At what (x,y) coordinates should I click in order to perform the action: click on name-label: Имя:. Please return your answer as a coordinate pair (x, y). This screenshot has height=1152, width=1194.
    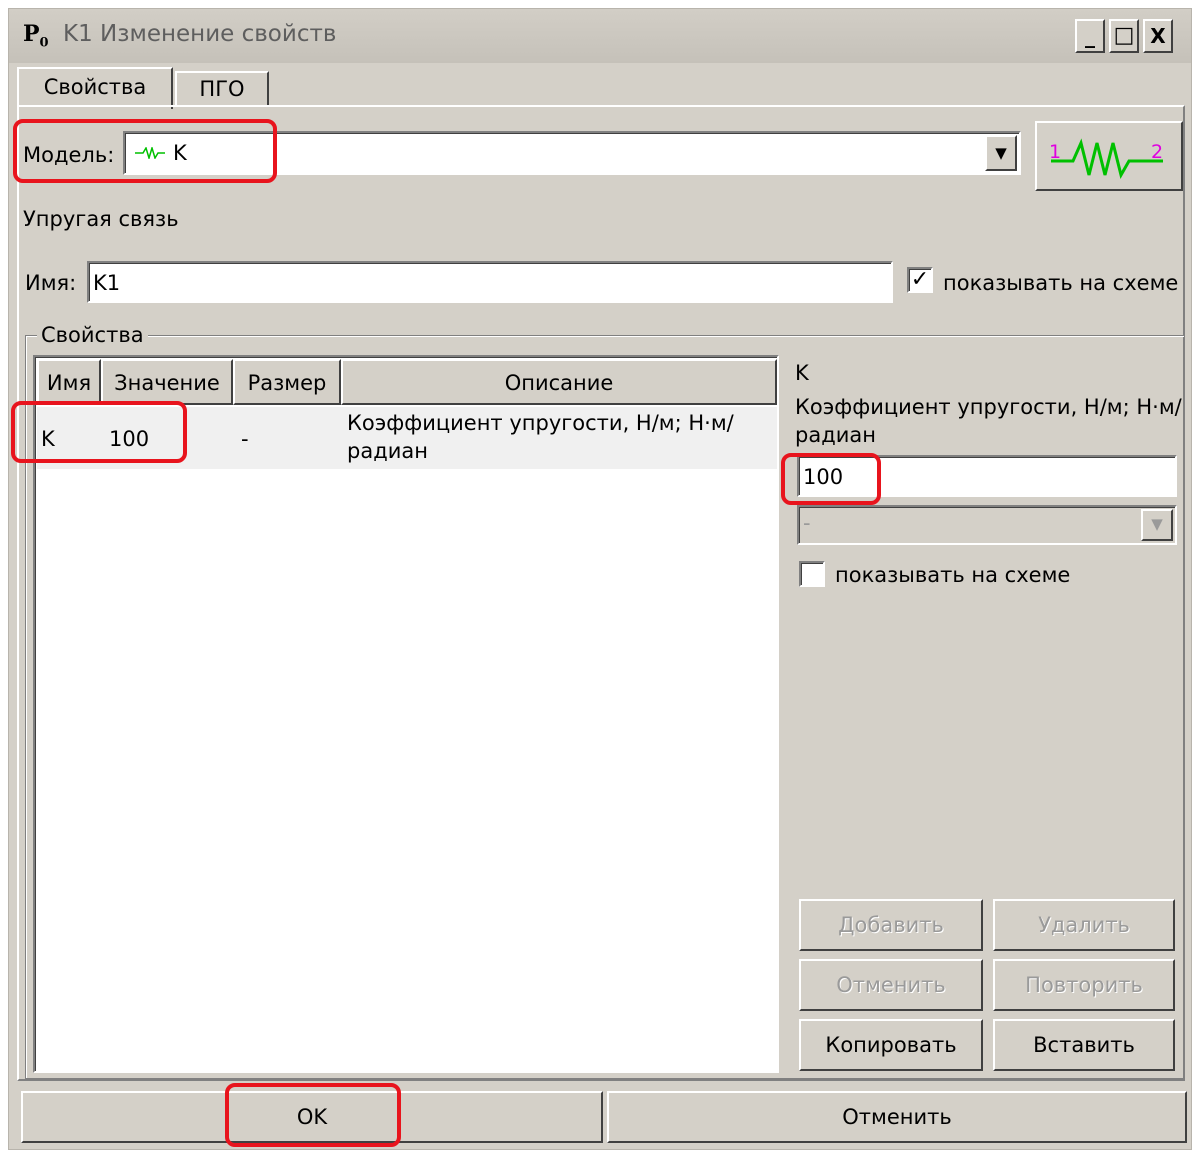
    Looking at the image, I should click on (51, 283).